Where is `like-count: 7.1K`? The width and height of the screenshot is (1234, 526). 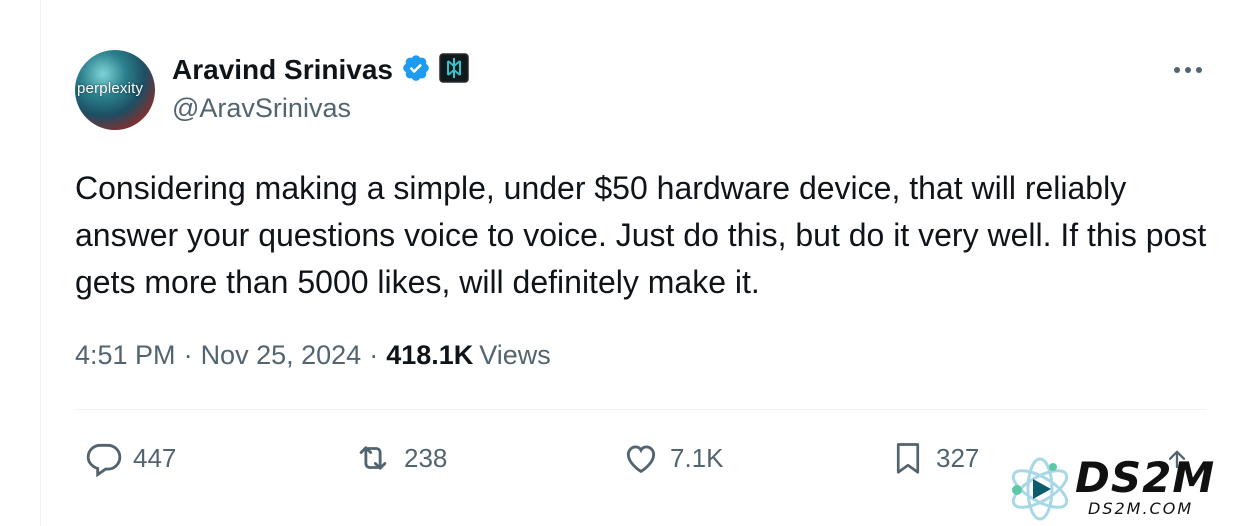
like-count: 7.1K is located at coordinates (697, 457).